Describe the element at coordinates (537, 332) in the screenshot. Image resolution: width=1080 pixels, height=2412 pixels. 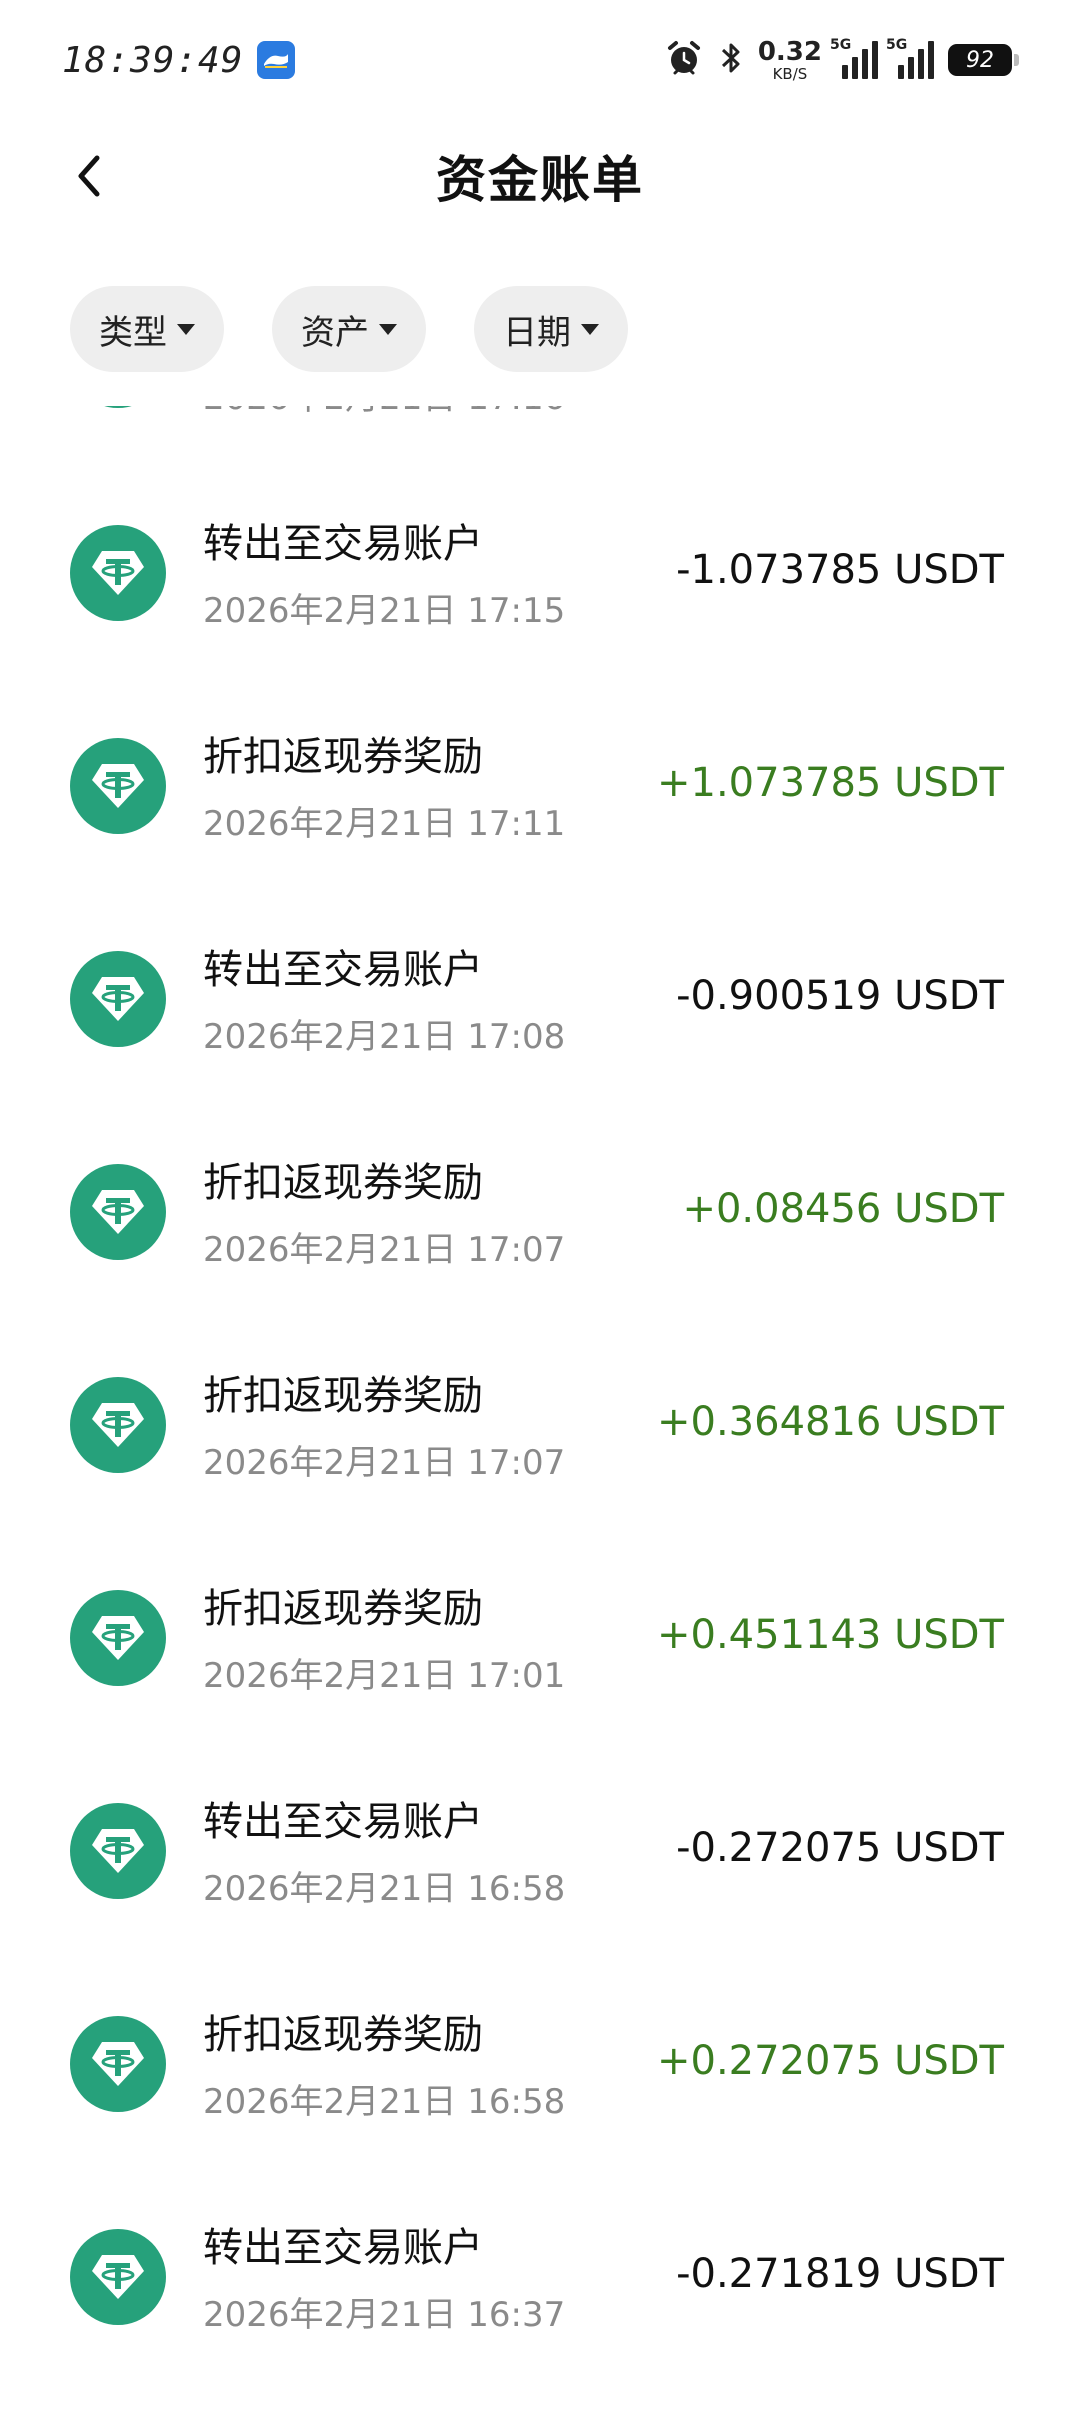
I see `filter-date-label: 日期` at that location.